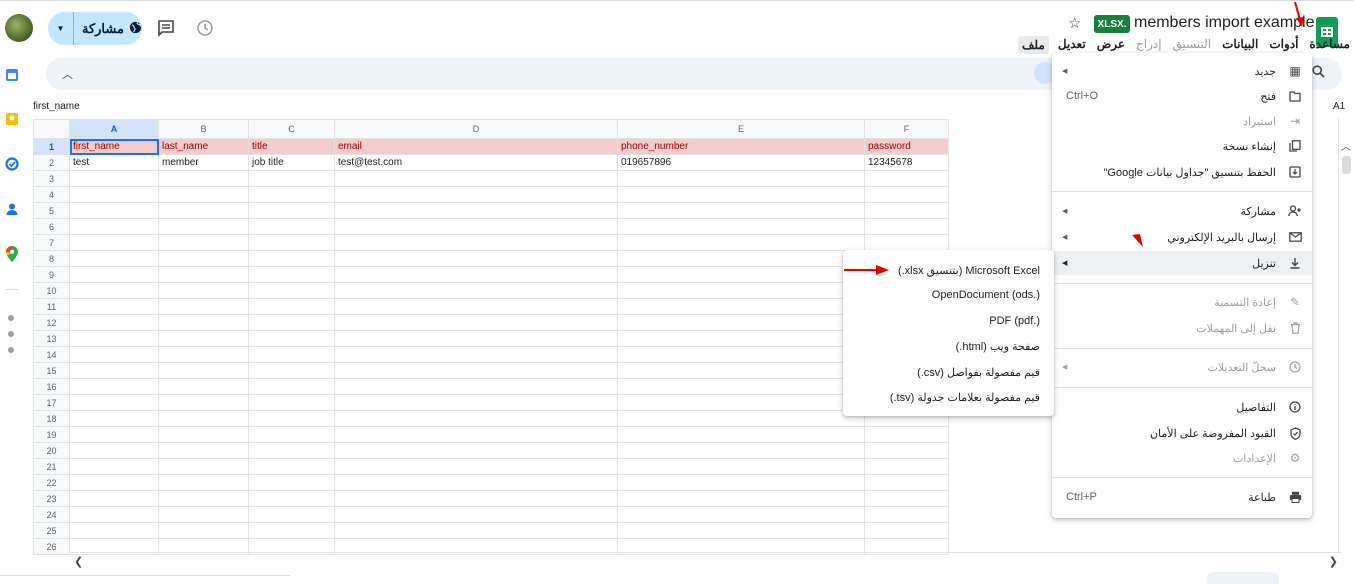 This screenshot has width=1354, height=584. What do you see at coordinates (1072, 45) in the screenshot?
I see `menu-edit: تعديل` at bounding box center [1072, 45].